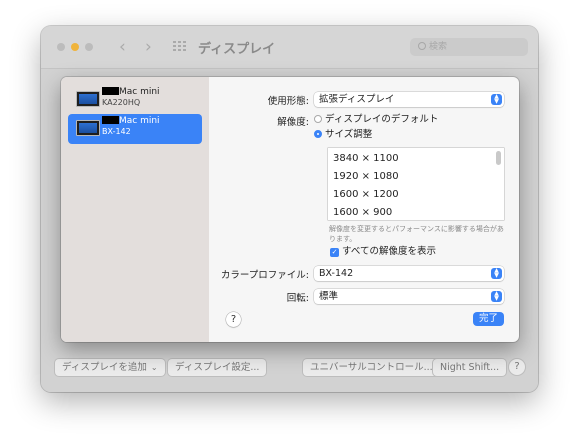  I want to click on usage-value: 拡張ディスプレイ, so click(357, 99).